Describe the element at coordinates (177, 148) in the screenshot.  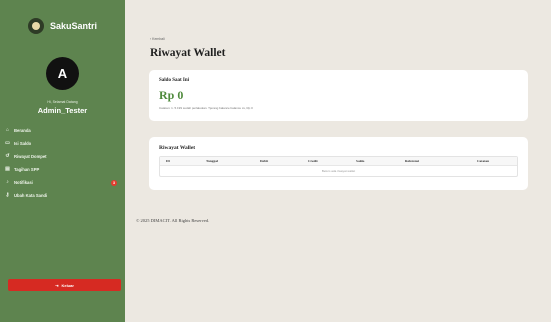
I see `history-title: Riwayat Wallet` at that location.